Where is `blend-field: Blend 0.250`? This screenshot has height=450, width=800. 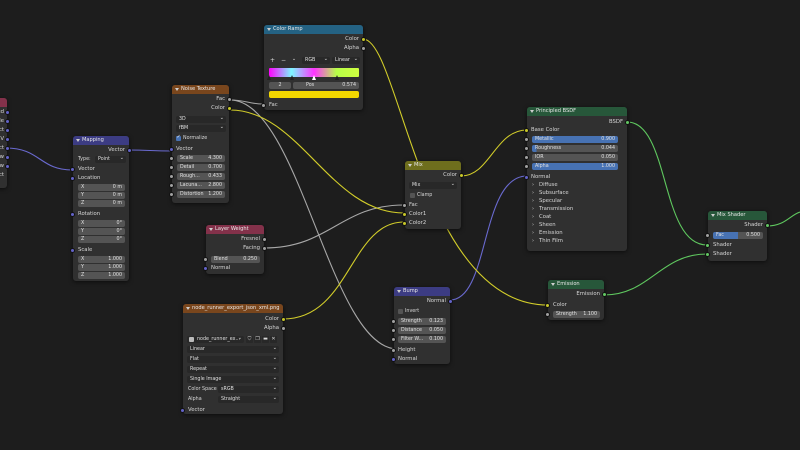 blend-field: Blend 0.250 is located at coordinates (235, 259).